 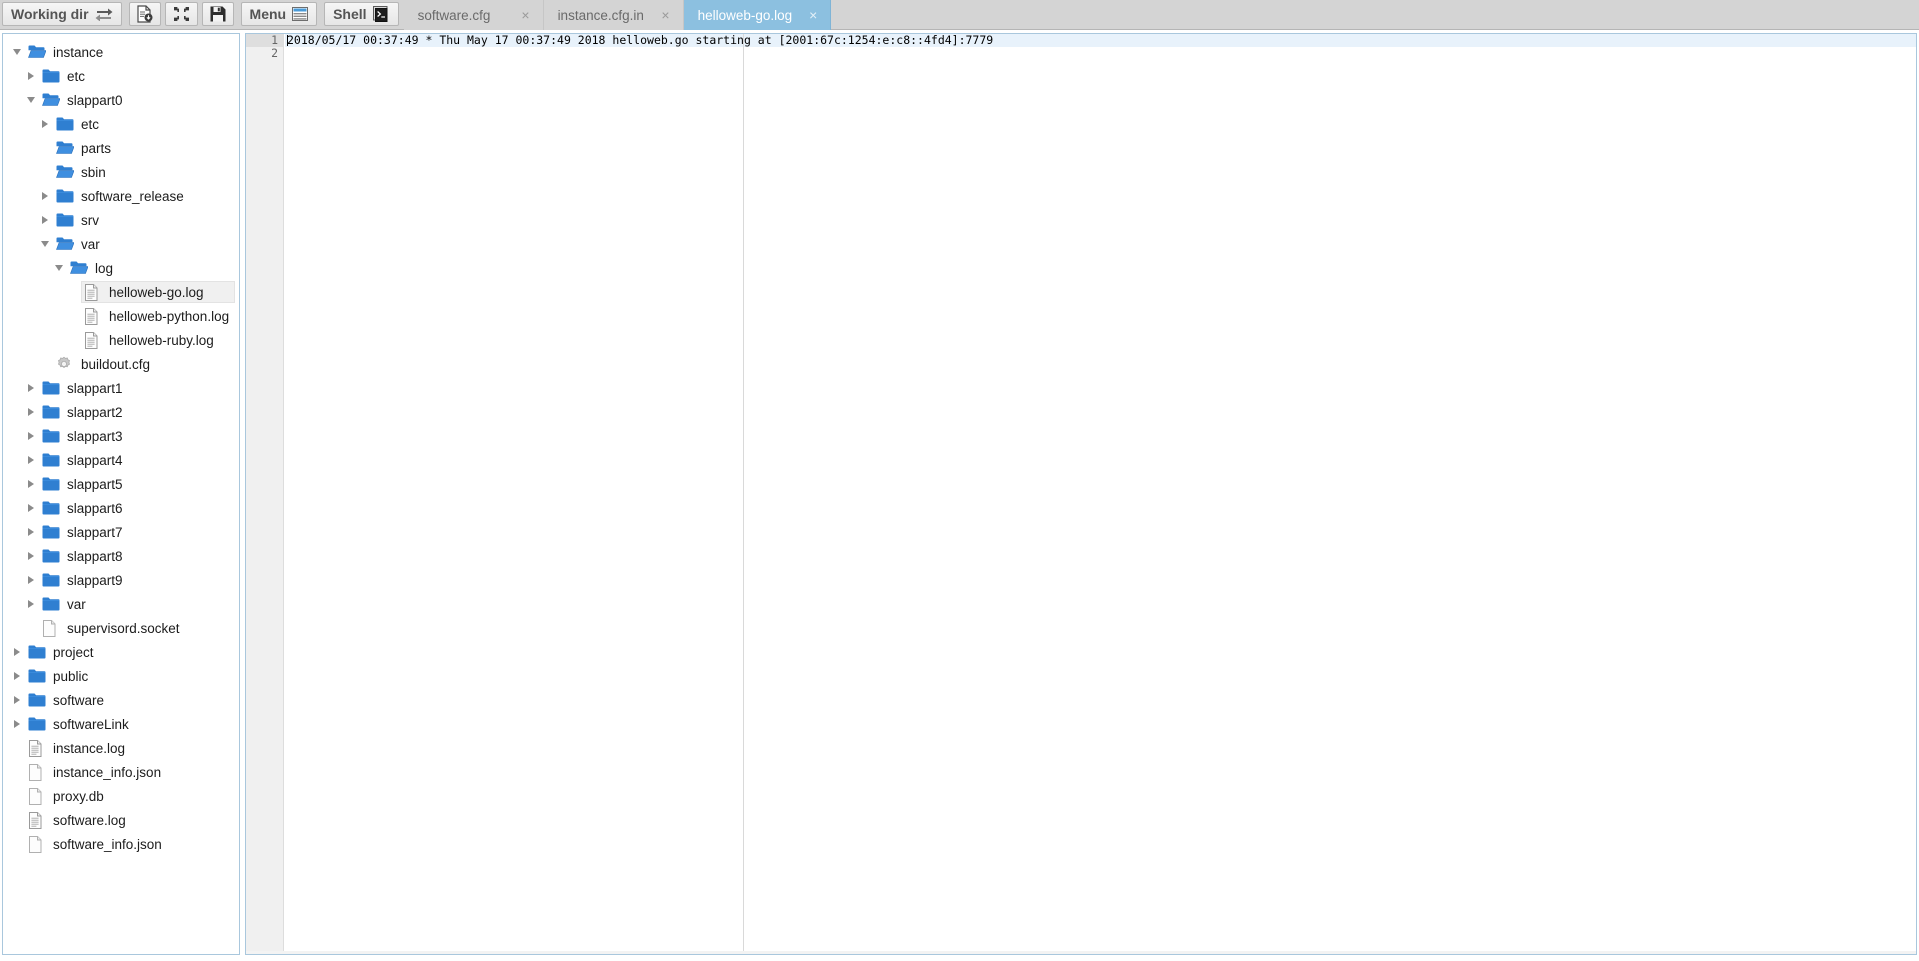 I want to click on tree-item-log: log, so click(x=121, y=268).